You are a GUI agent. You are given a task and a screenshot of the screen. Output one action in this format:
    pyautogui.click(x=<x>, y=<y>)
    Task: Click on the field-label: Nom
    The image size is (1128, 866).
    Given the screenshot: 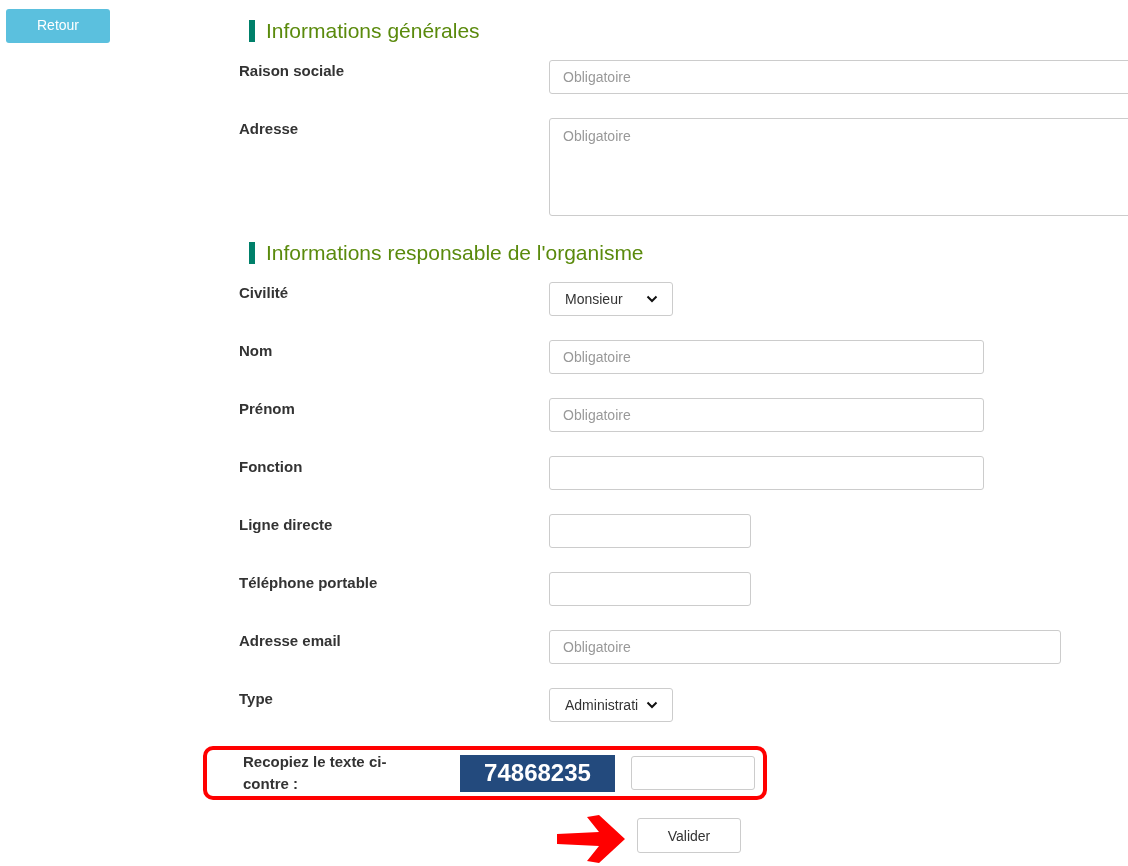 What is the action you would take?
    pyautogui.click(x=256, y=350)
    